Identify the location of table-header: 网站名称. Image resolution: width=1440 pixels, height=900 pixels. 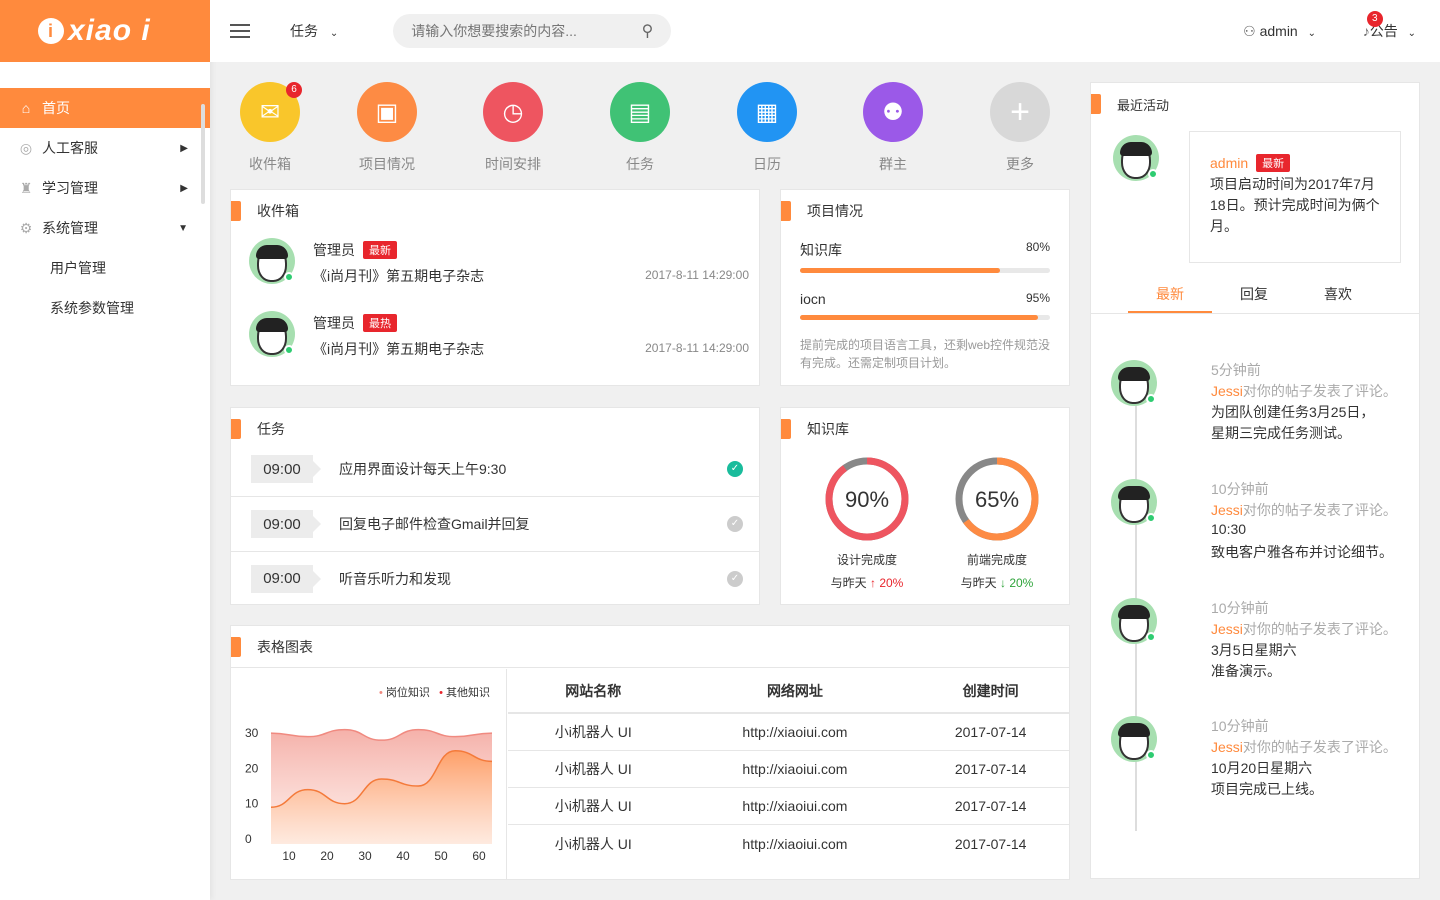
(593, 691).